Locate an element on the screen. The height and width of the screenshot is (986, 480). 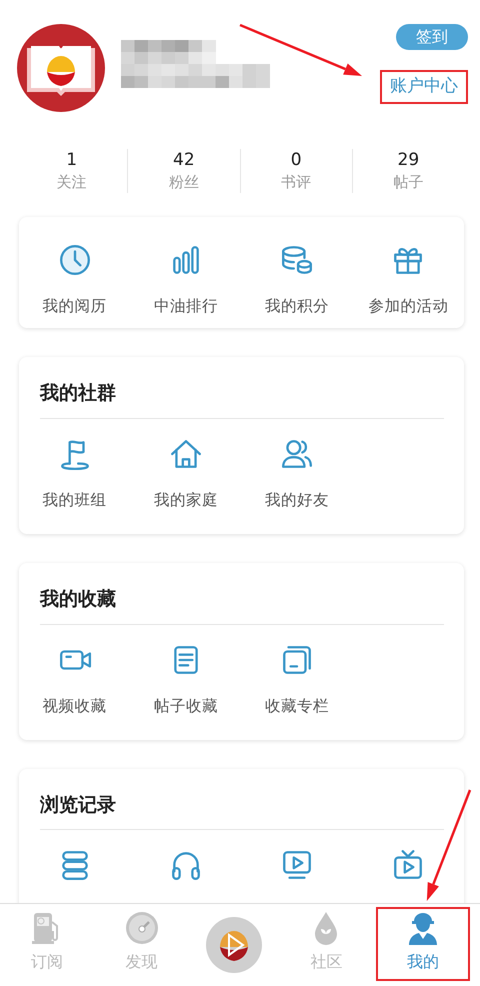
section-title: 浏览记录 is located at coordinates (77, 805).